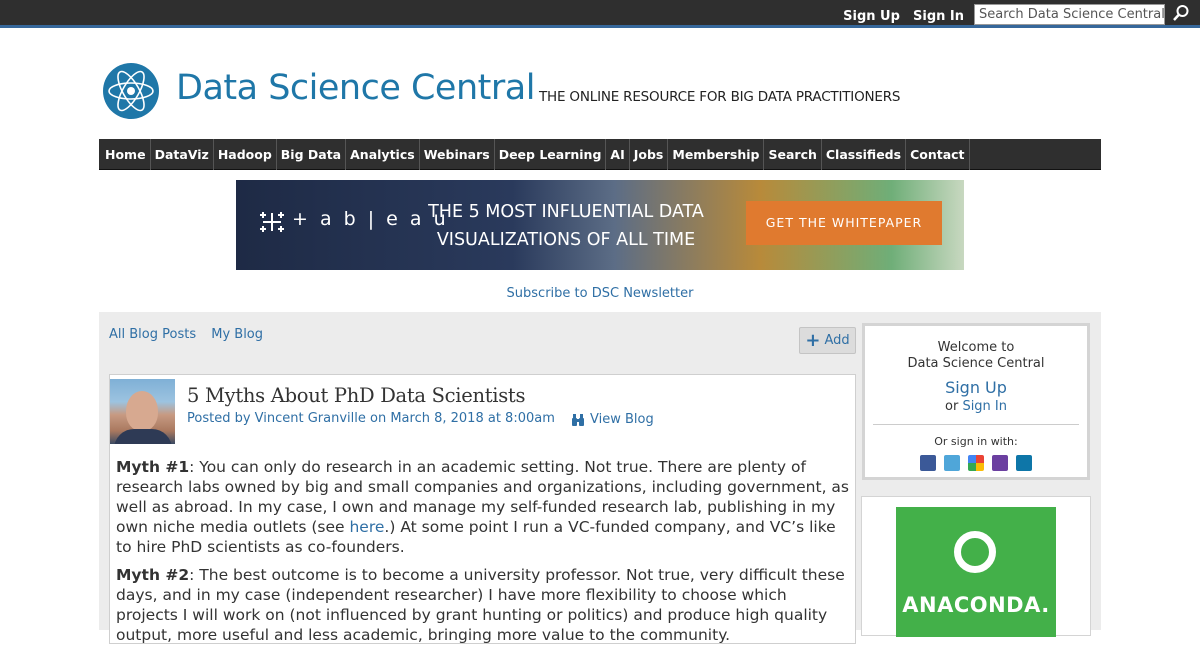 The image size is (1200, 653). Describe the element at coordinates (976, 363) in the screenshot. I see `welcome-line-2: Data Science Central` at that location.